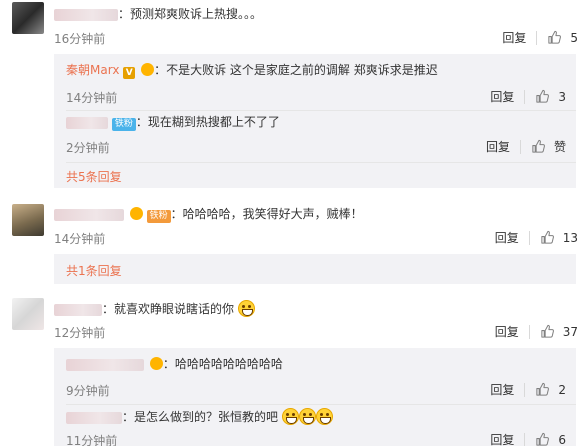 The width and height of the screenshot is (586, 446). Describe the element at coordinates (252, 71) in the screenshot. I see `reply-text: 秦朝Marx V ：不是大败诉 这个是家庭之前的调解 郑爽诉求是推迟` at that location.